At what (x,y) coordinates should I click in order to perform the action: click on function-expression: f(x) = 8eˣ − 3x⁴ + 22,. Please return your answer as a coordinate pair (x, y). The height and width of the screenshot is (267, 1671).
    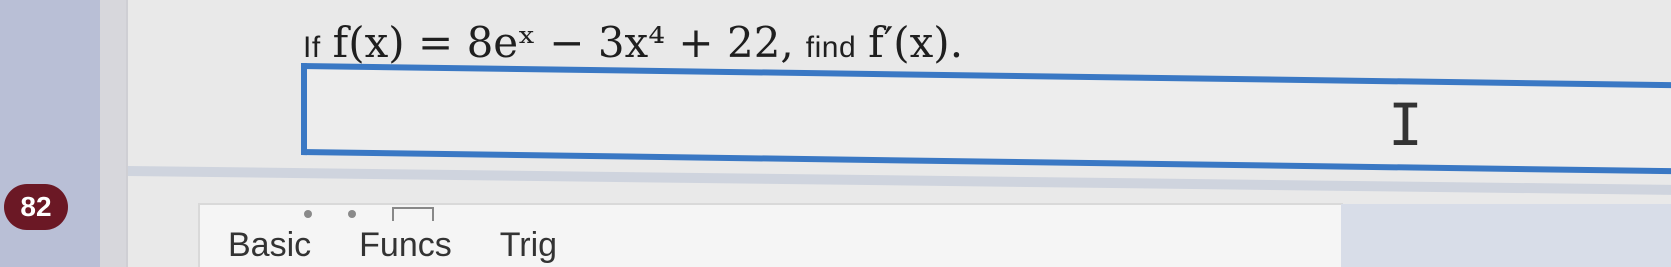
    Looking at the image, I should click on (563, 42).